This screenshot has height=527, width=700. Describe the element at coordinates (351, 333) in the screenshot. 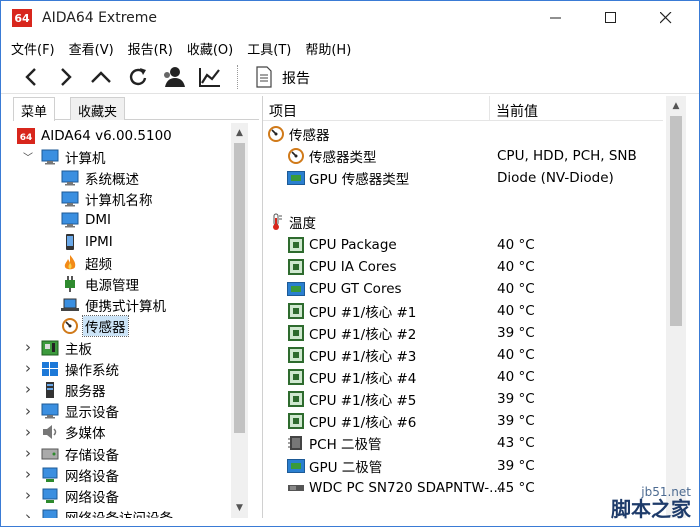

I see `sensor-row: CPU #1/核心 #2` at that location.